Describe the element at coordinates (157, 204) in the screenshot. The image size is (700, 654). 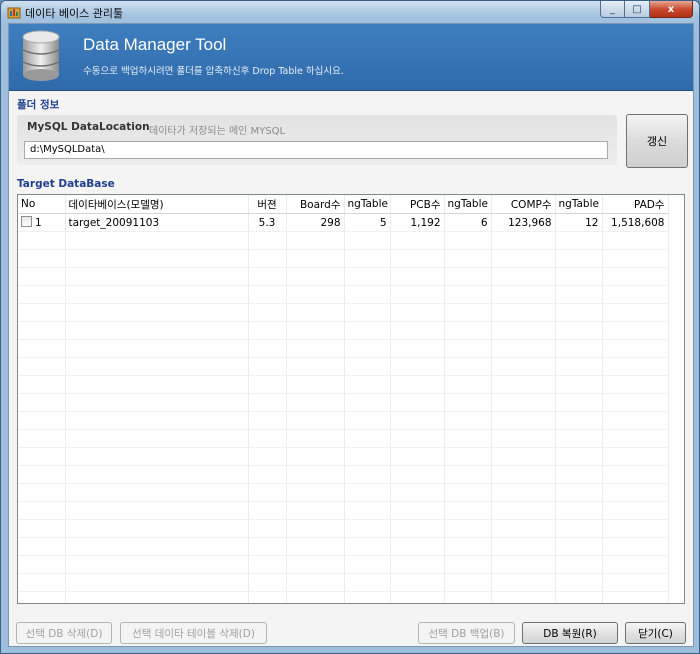
I see `col-header-db-name: 데이타베이스(모델명)` at that location.